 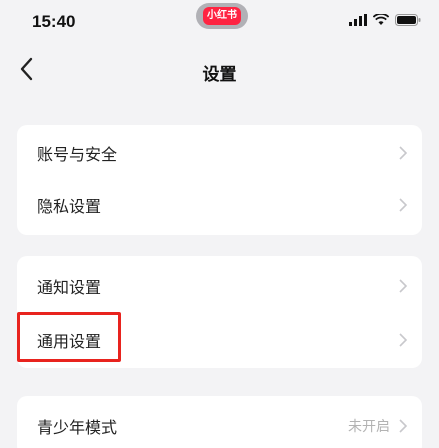 I want to click on settings-item-privacy: 隐私设置, so click(x=219, y=205).